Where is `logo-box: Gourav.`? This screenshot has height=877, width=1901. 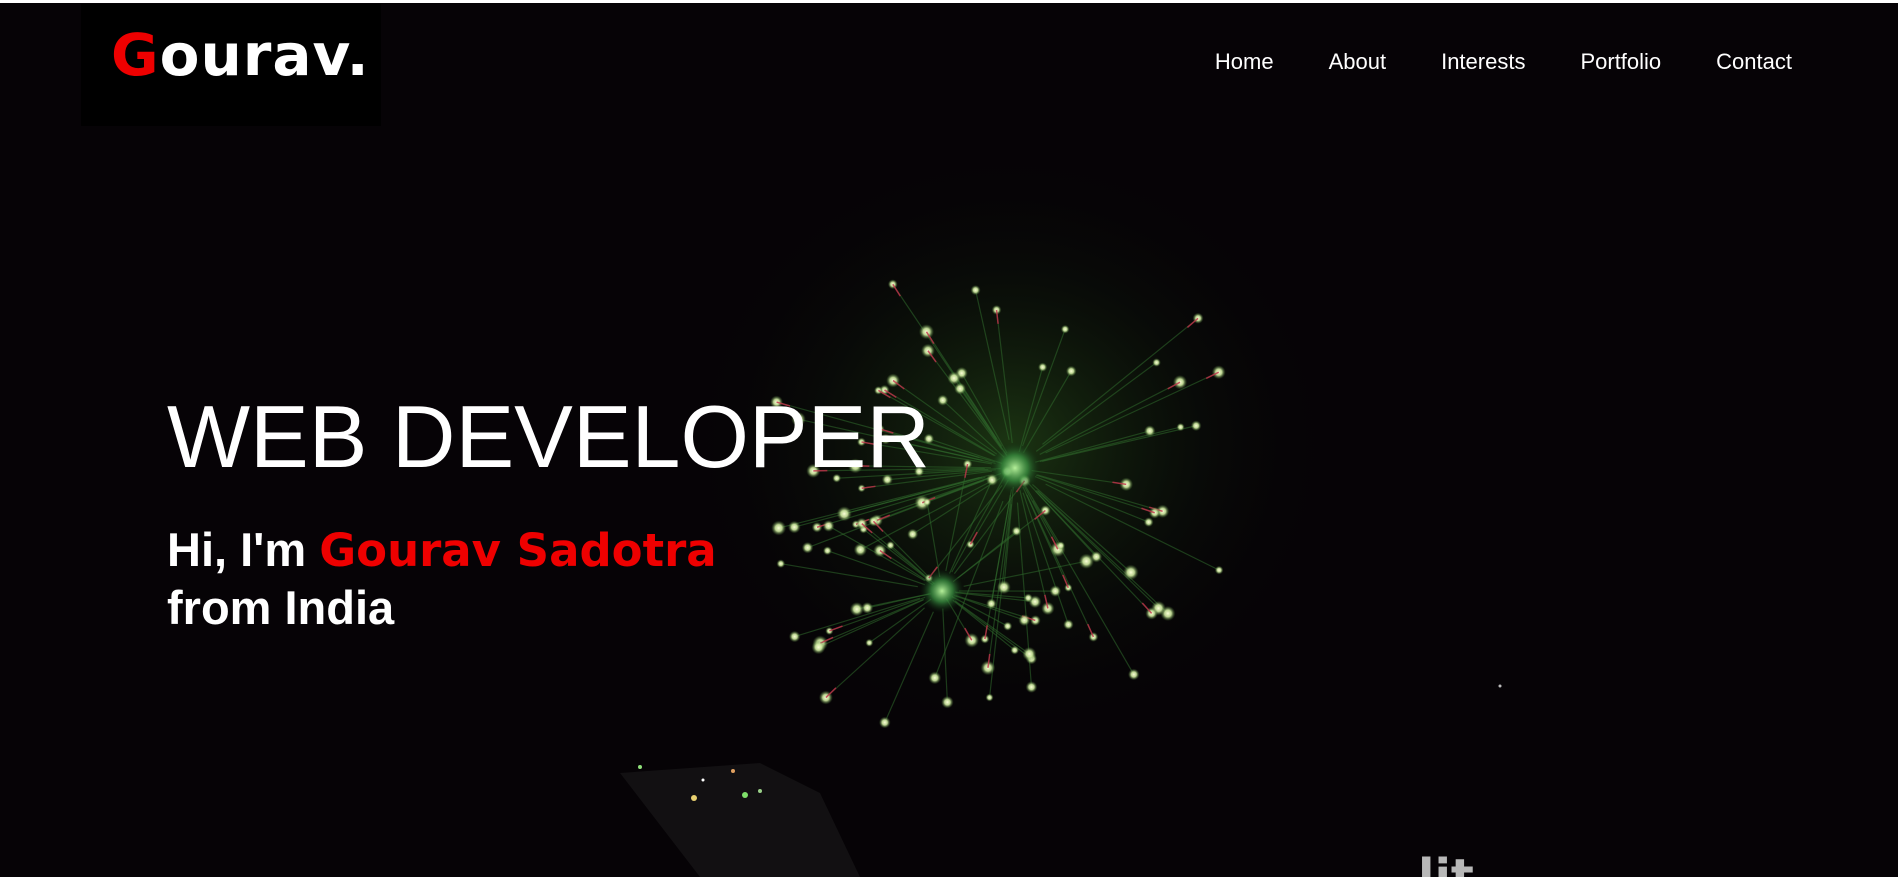
logo-box: Gourav. is located at coordinates (231, 65).